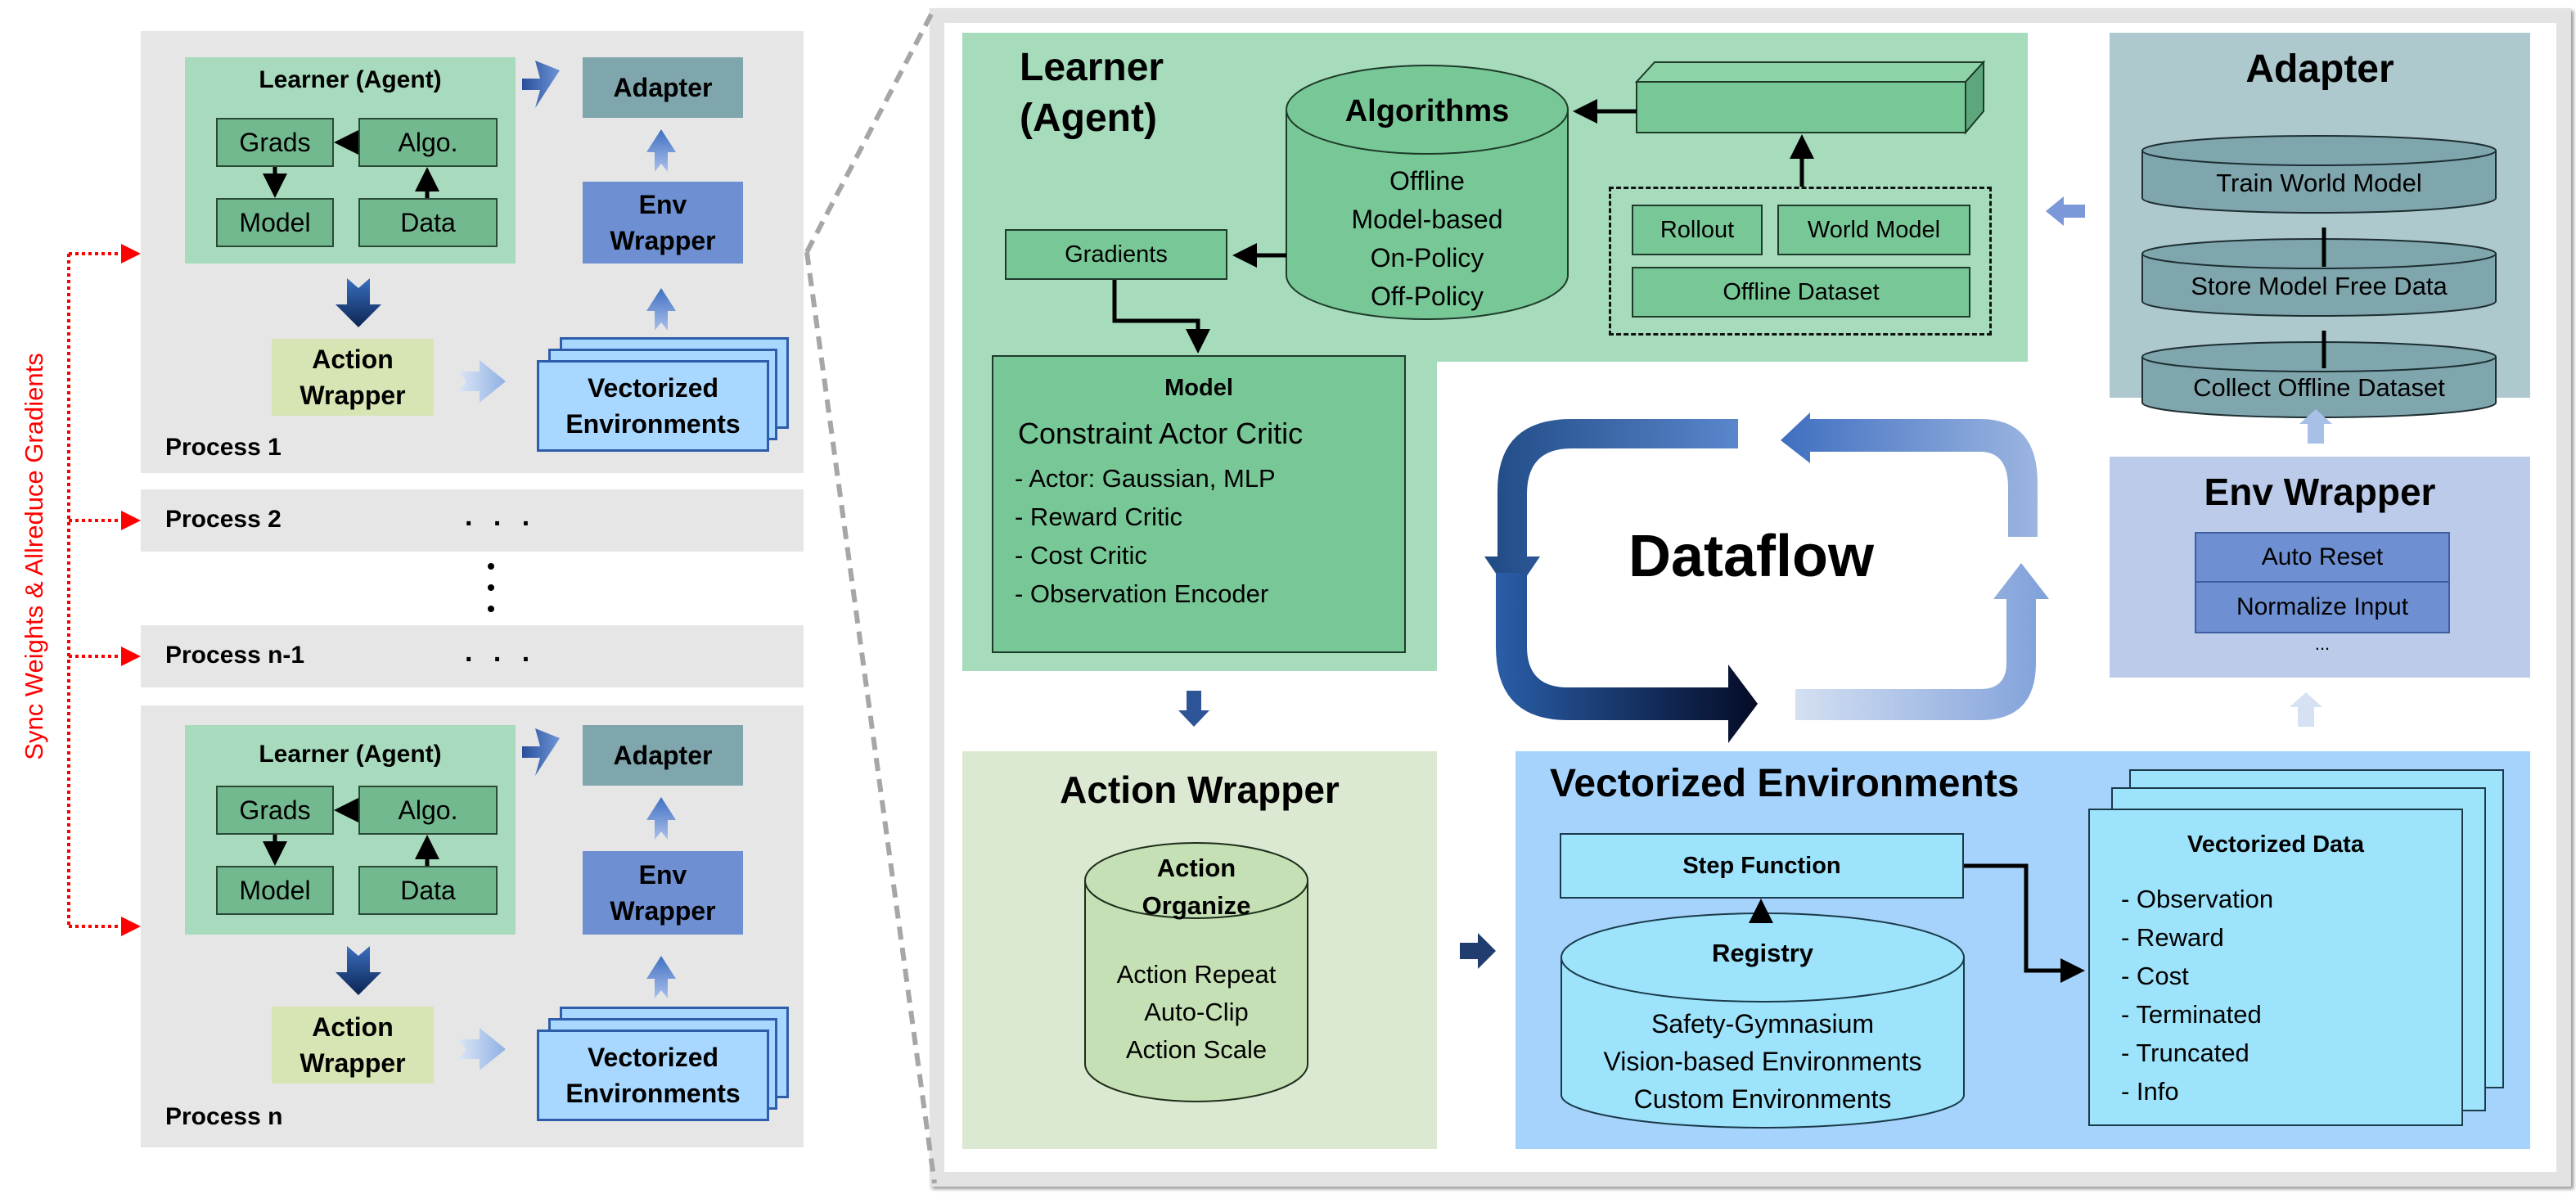 The image size is (2576, 1203). Describe the element at coordinates (1196, 906) in the screenshot. I see `action-organize-title-line2: Organize` at that location.